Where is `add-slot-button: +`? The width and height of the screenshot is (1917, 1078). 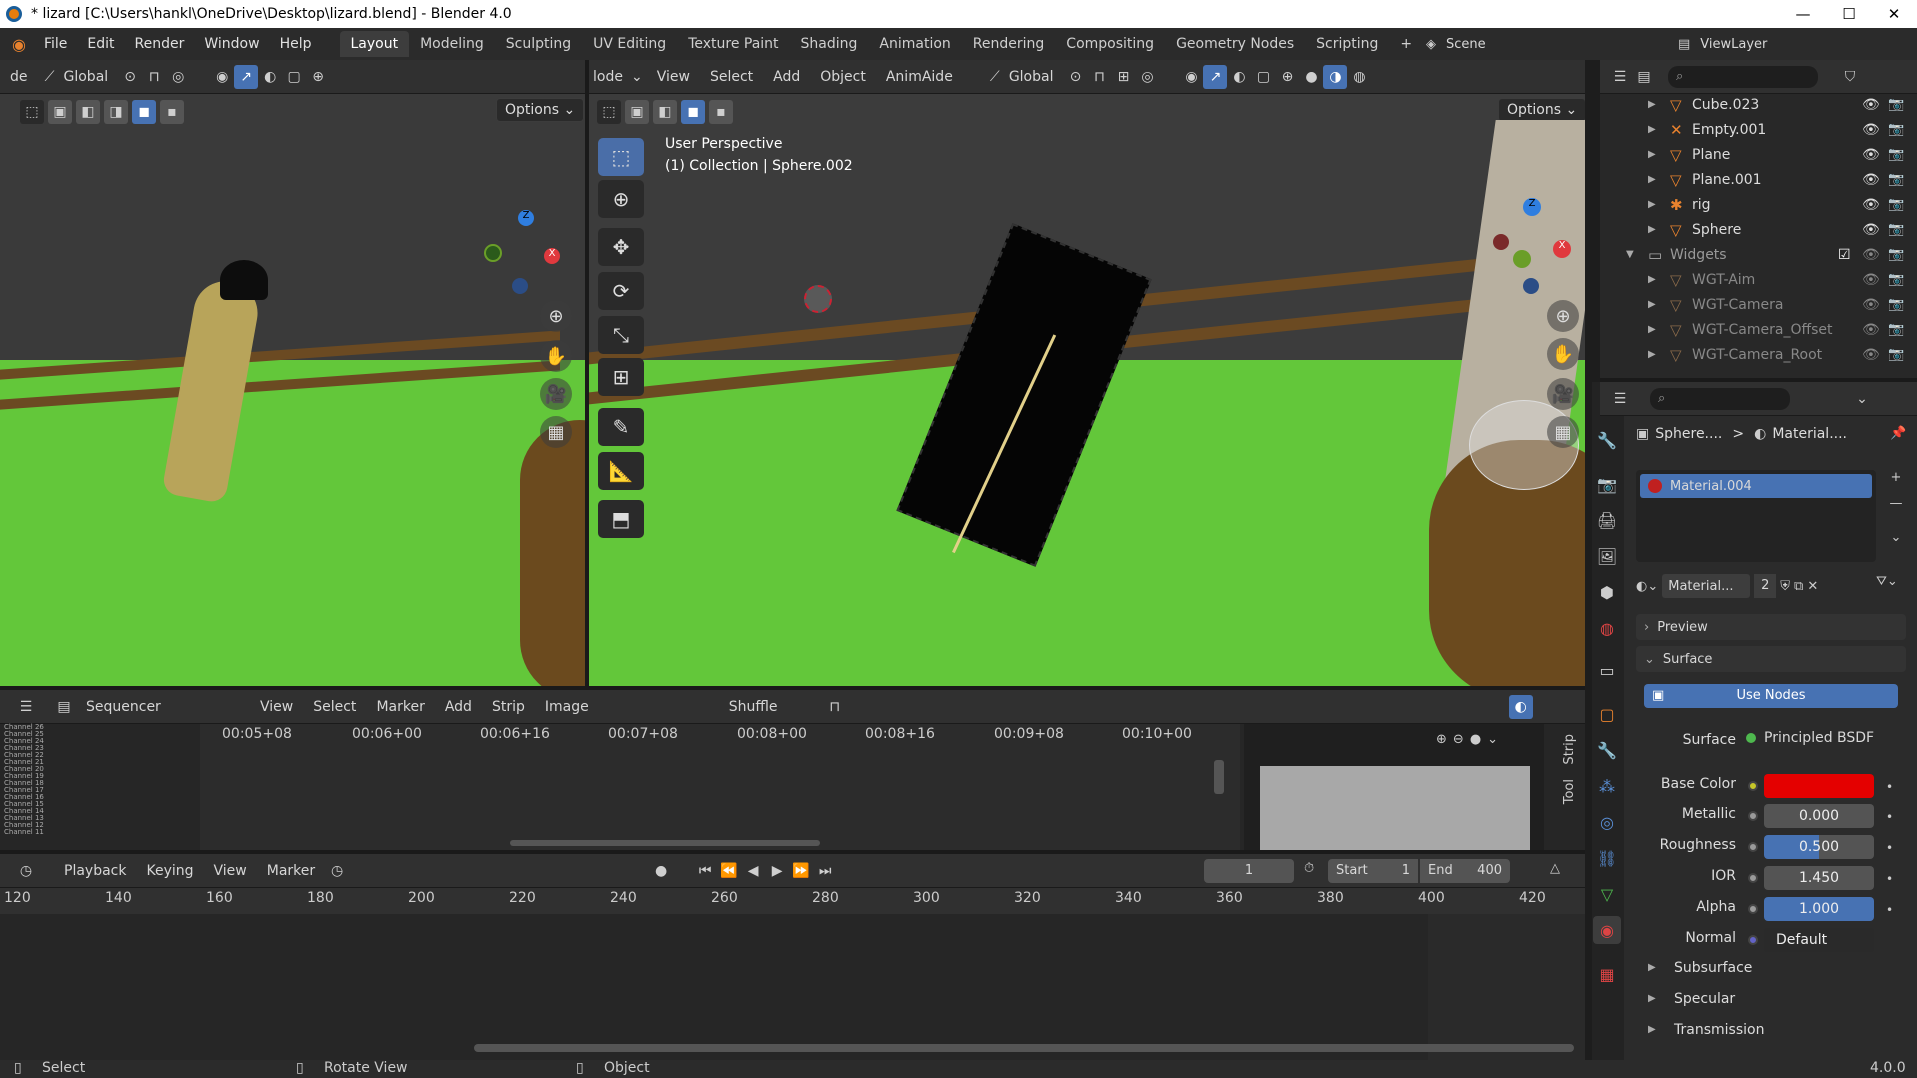
add-slot-button: + is located at coordinates (1896, 482).